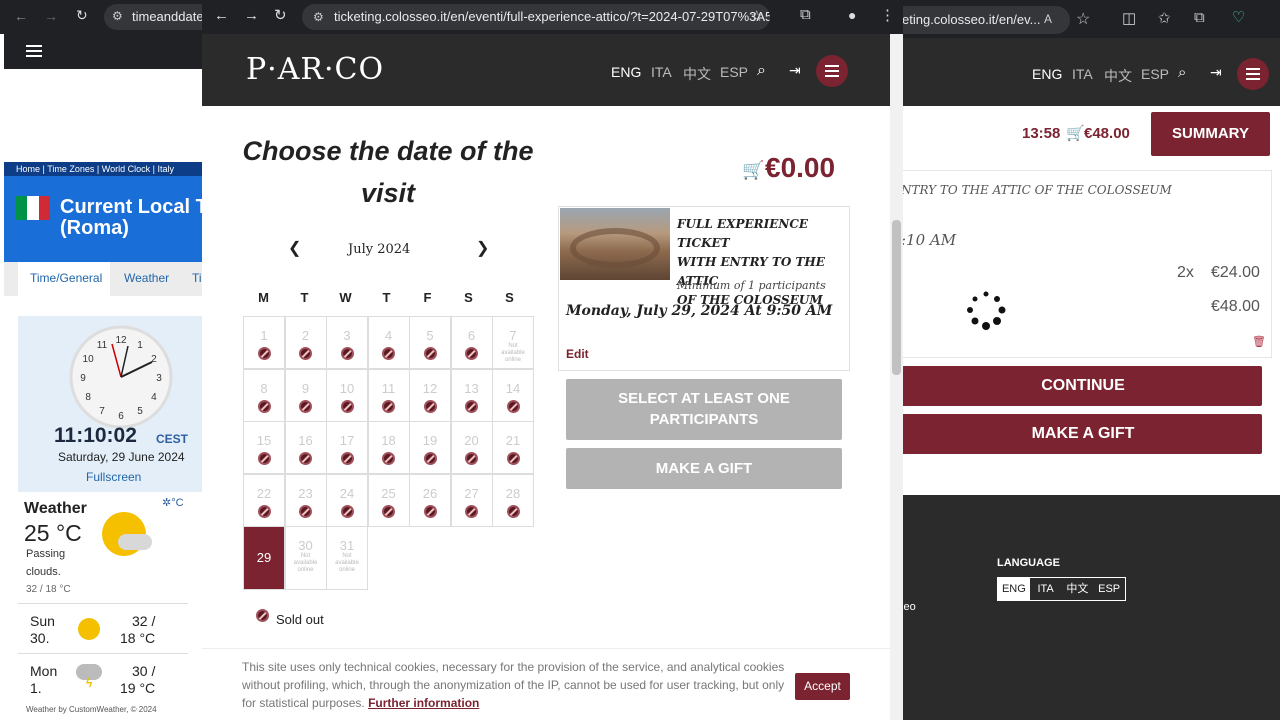 The height and width of the screenshot is (720, 1280). I want to click on calendar-day-sold-out: 18, so click(388, 447).